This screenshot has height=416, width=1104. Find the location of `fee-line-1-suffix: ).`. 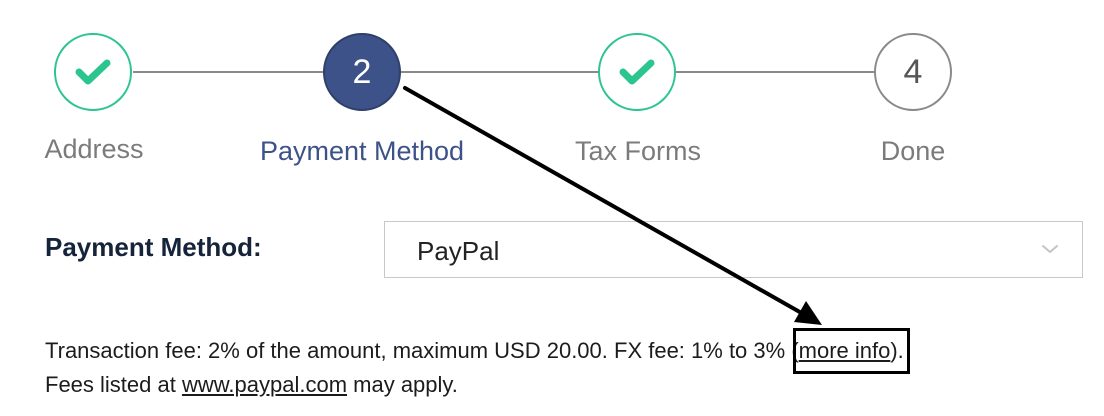

fee-line-1-suffix: ). is located at coordinates (897, 350).